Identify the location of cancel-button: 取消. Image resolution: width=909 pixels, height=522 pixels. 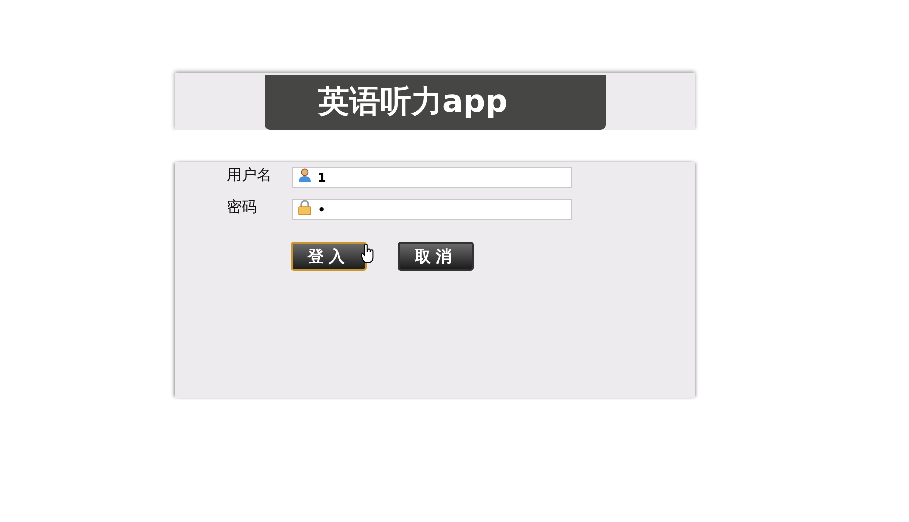
(436, 256).